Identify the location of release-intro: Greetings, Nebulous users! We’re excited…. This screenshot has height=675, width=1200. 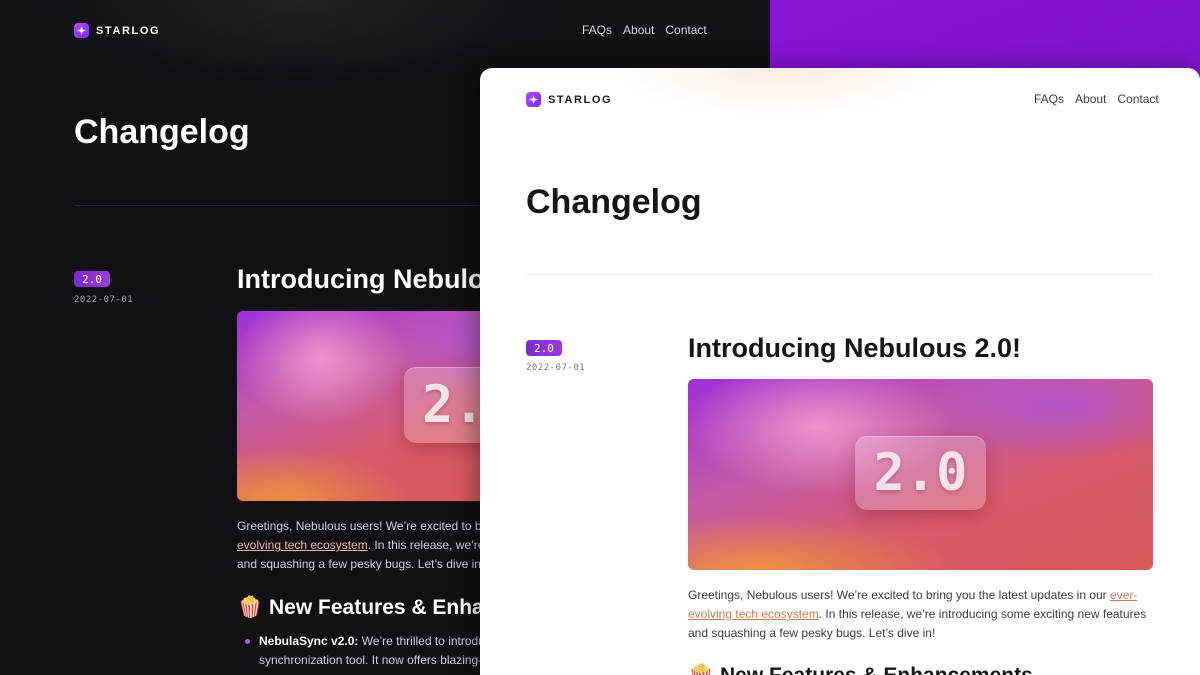
(920, 614).